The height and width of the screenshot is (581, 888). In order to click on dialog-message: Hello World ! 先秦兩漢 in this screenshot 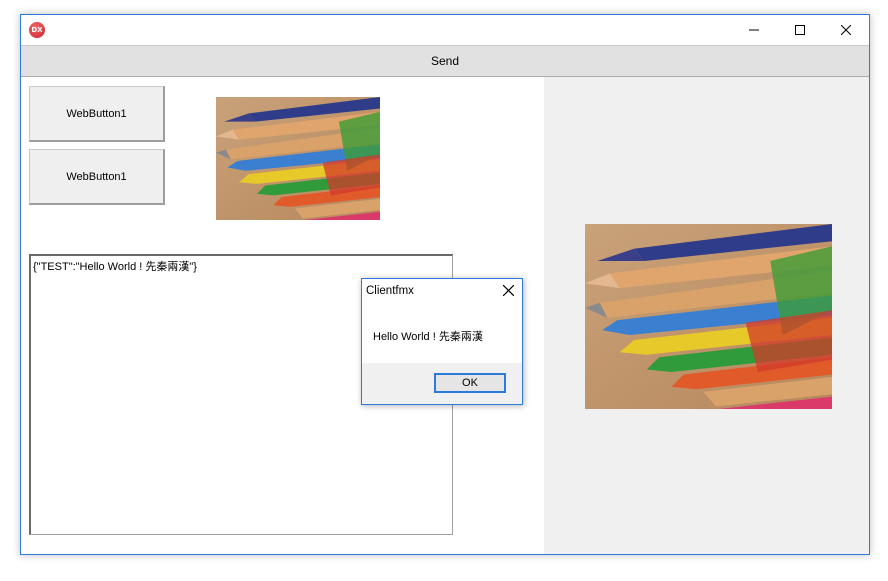, I will do `click(428, 337)`.